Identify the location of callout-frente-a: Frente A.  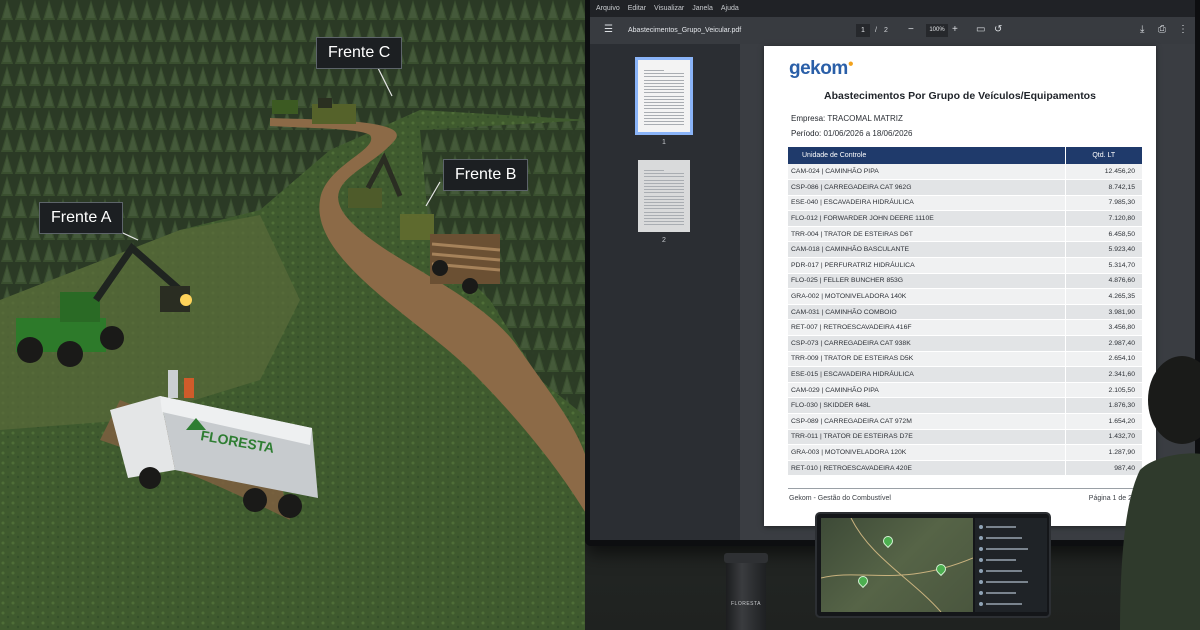
(81, 218).